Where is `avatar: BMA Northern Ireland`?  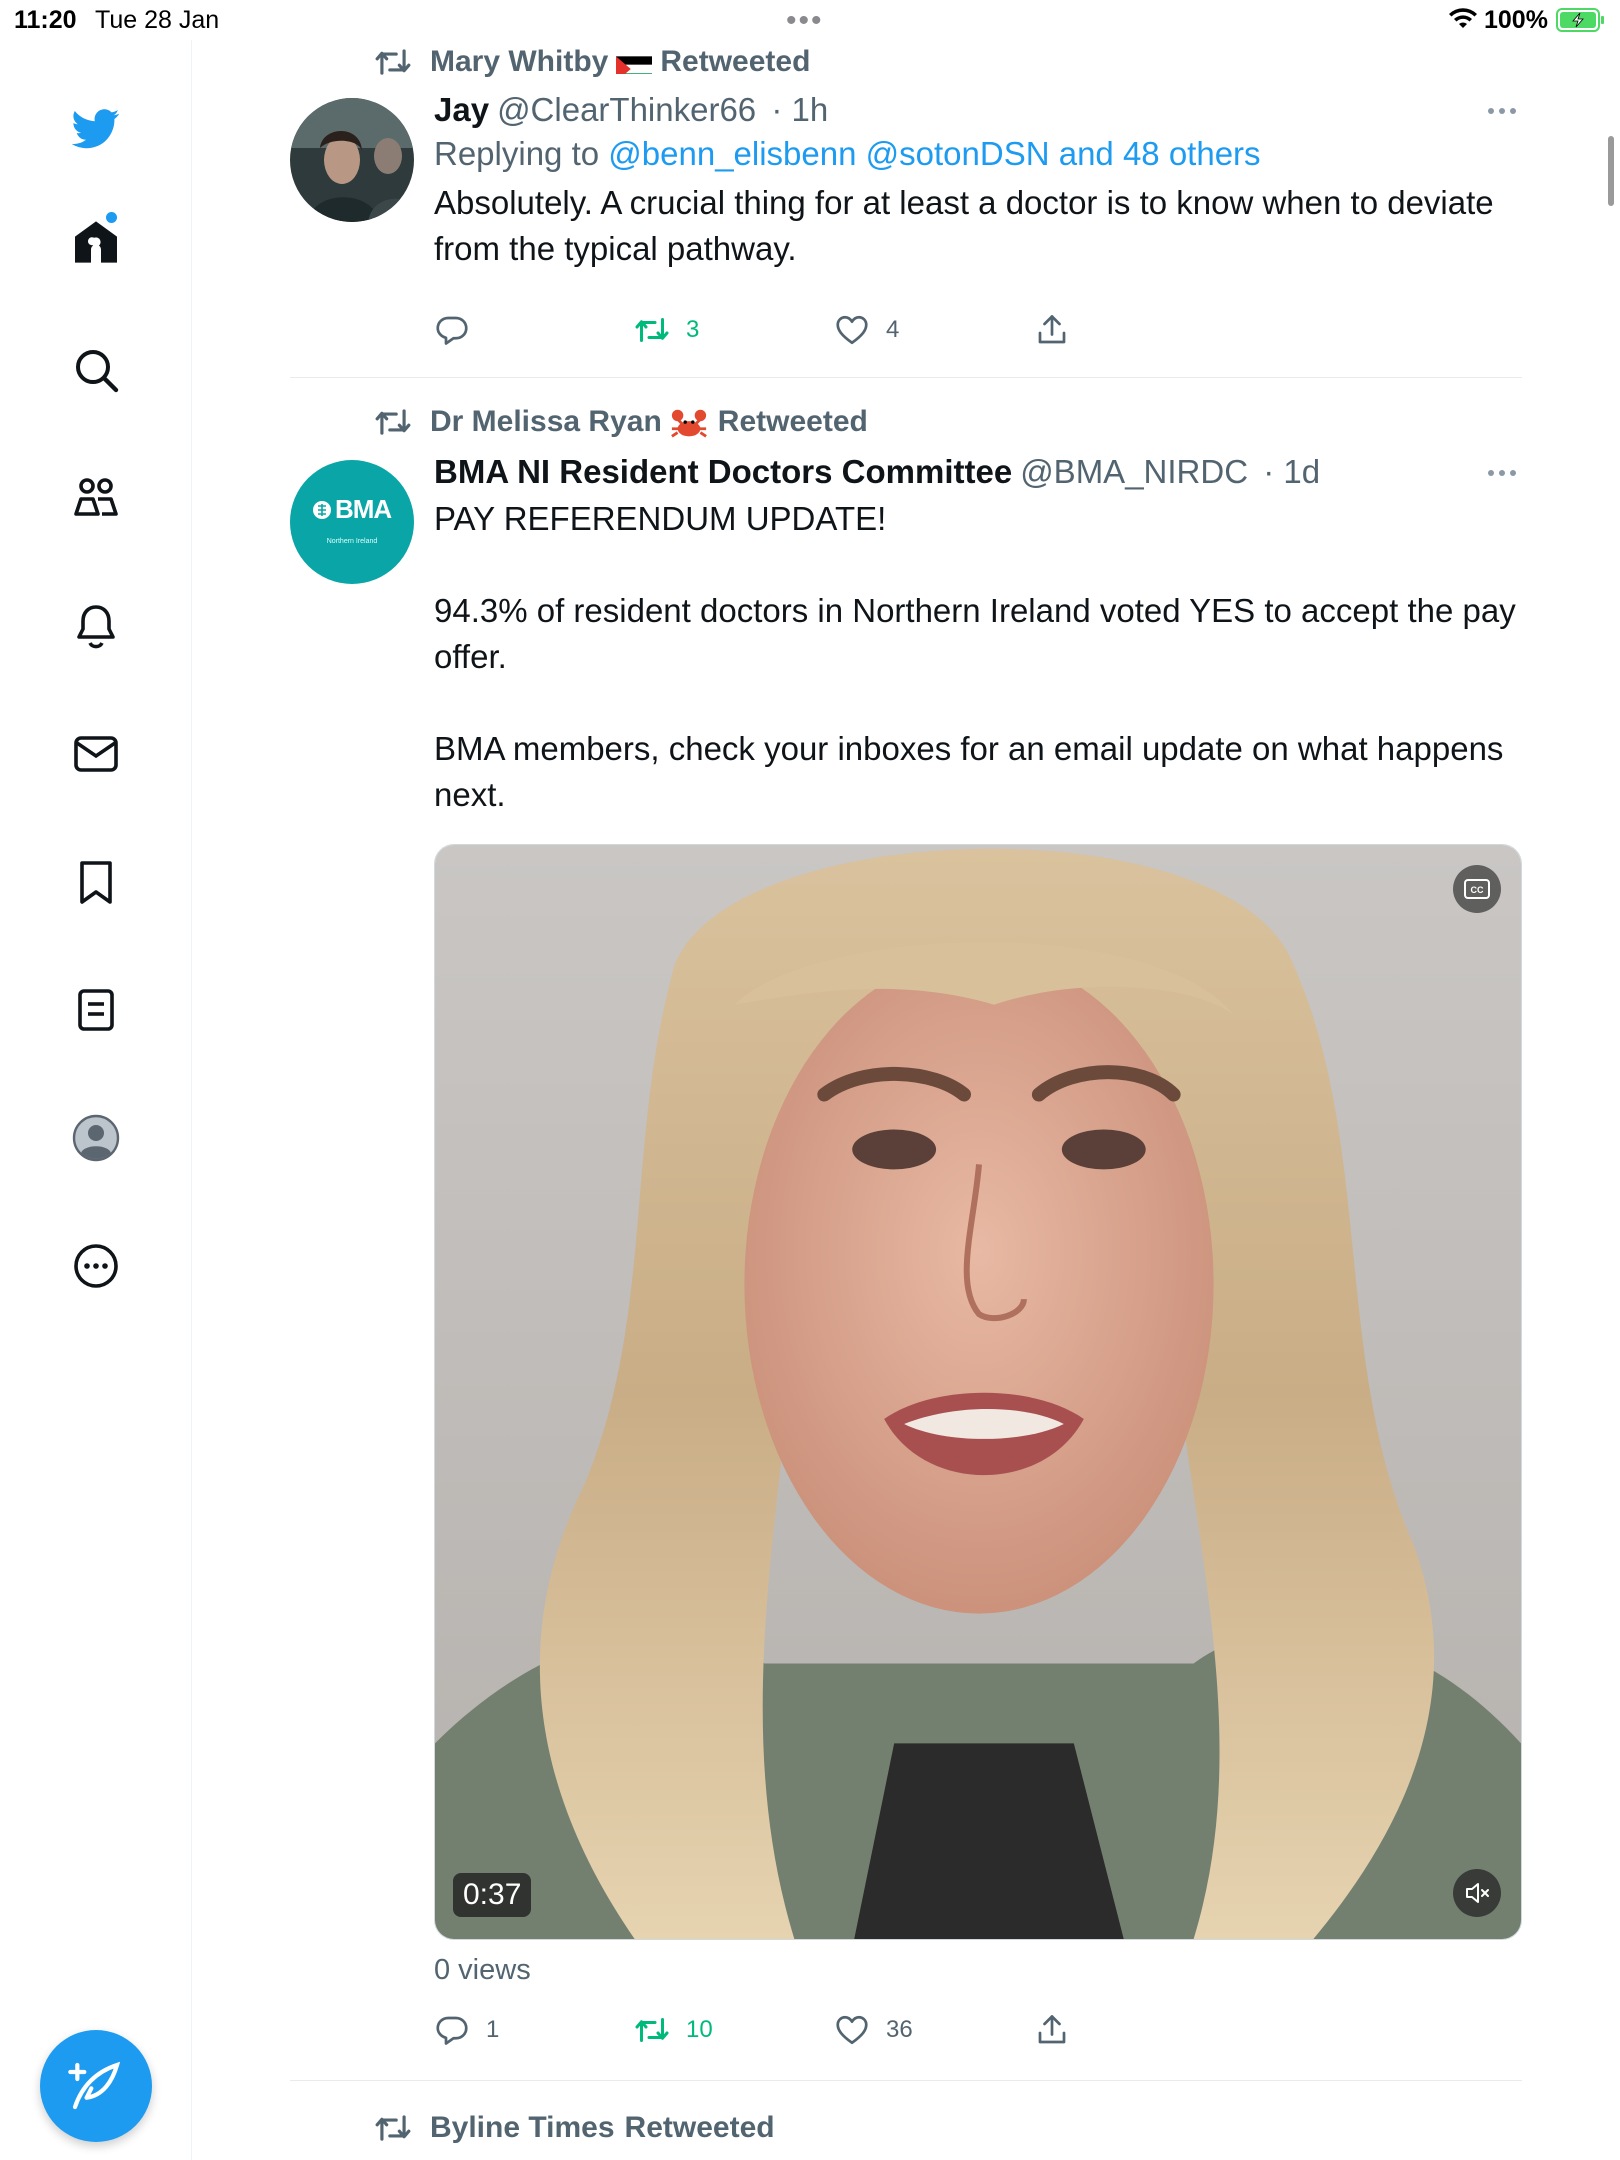
avatar: BMA Northern Ireland is located at coordinates (352, 522).